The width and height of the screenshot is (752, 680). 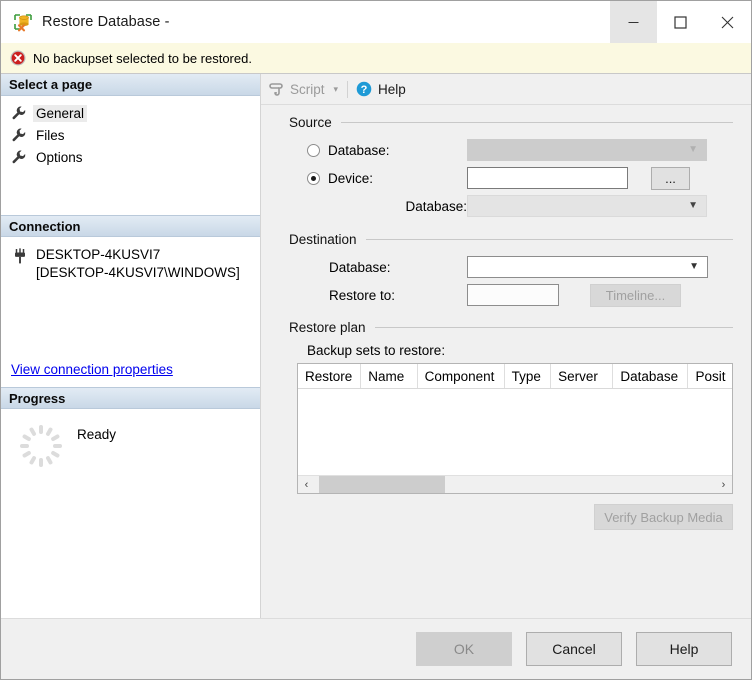 I want to click on title-bar: Restore Database -, so click(x=376, y=22).